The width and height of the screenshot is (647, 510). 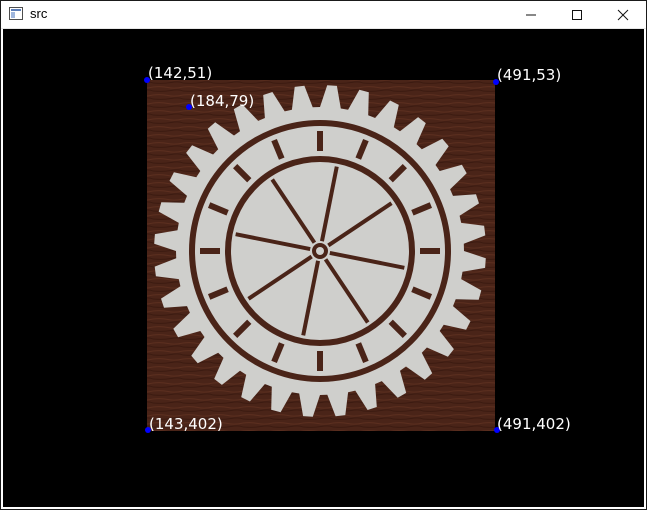 I want to click on maximize-button, so click(x=577, y=14).